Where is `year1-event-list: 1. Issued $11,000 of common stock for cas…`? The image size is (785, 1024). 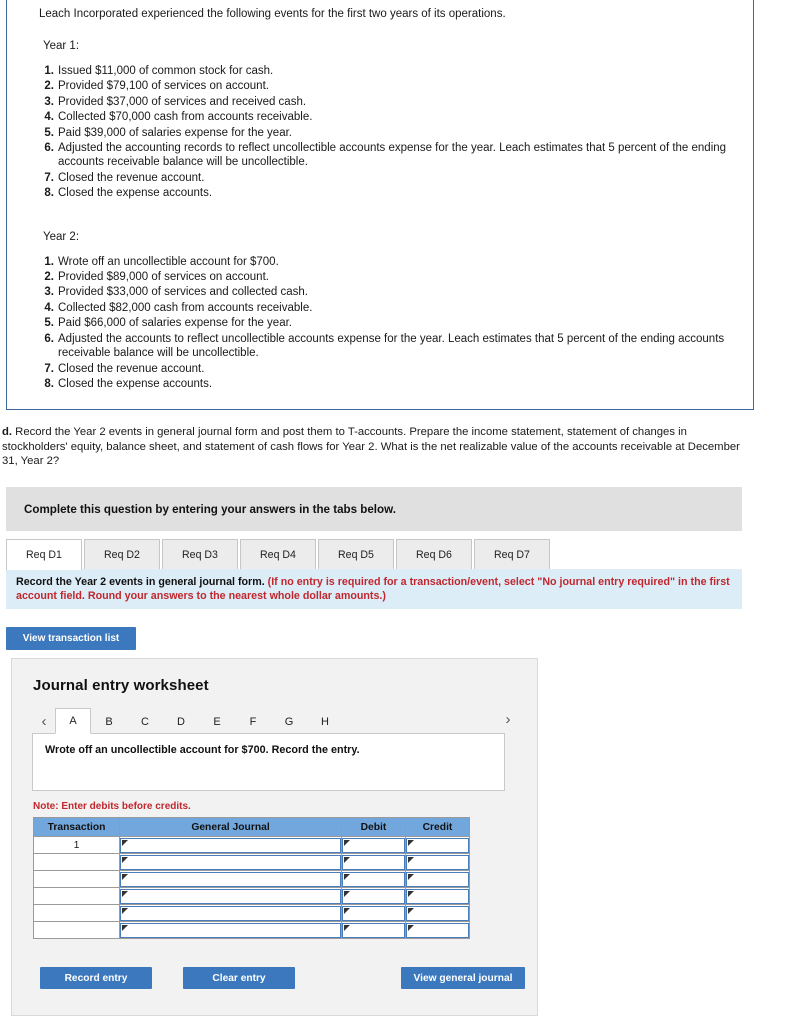
year1-event-list: 1. Issued $11,000 of common stock for cas… is located at coordinates (386, 132).